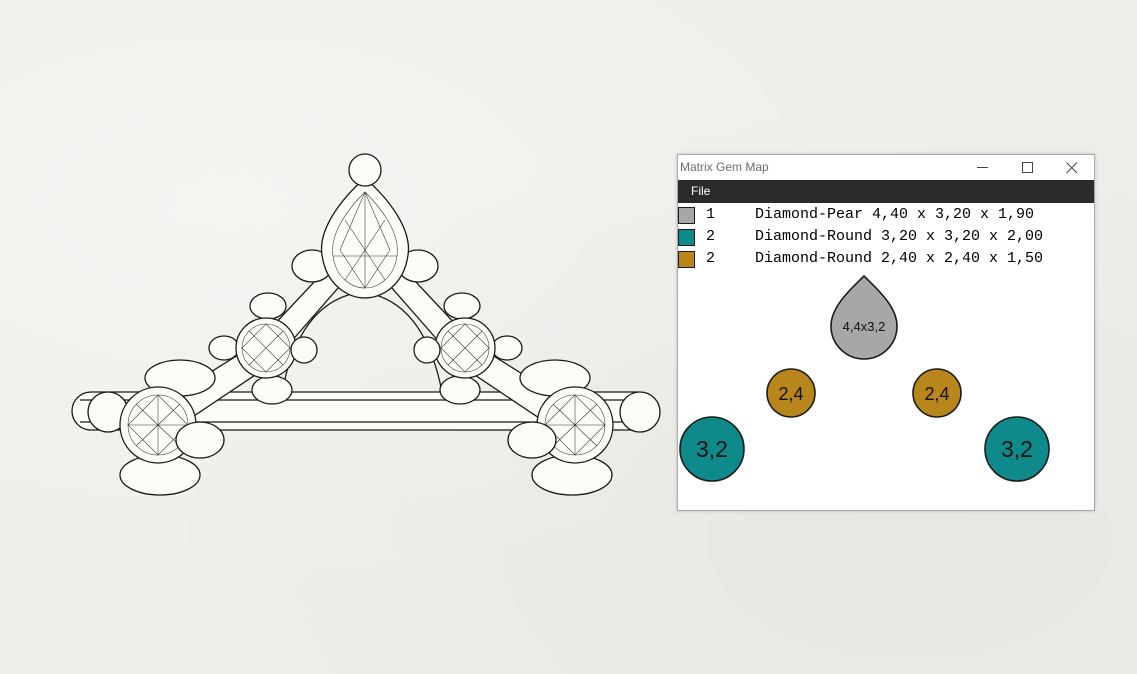 The width and height of the screenshot is (1137, 674). I want to click on minimize-icon, so click(982, 167).